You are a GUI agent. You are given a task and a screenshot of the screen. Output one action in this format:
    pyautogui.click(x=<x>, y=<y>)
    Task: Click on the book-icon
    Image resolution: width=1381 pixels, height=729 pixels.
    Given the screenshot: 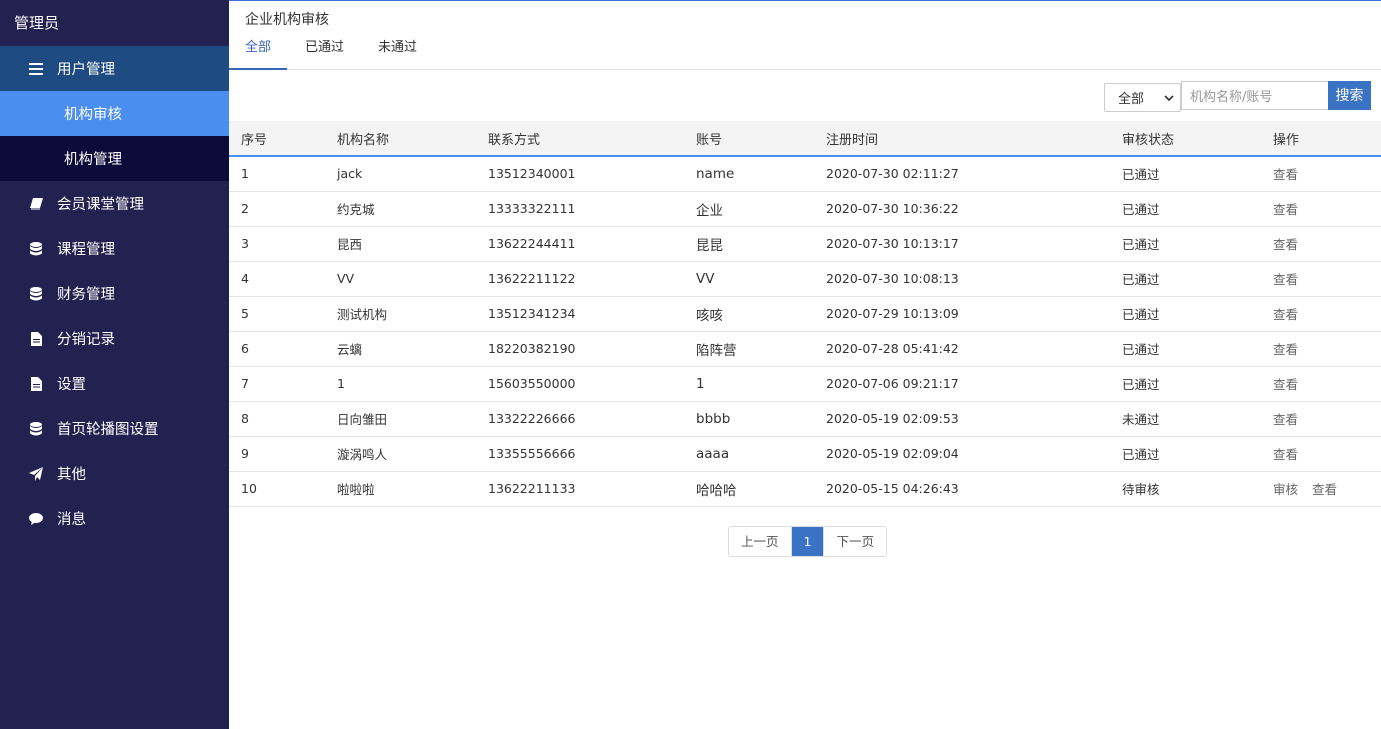 What is the action you would take?
    pyautogui.click(x=36, y=204)
    